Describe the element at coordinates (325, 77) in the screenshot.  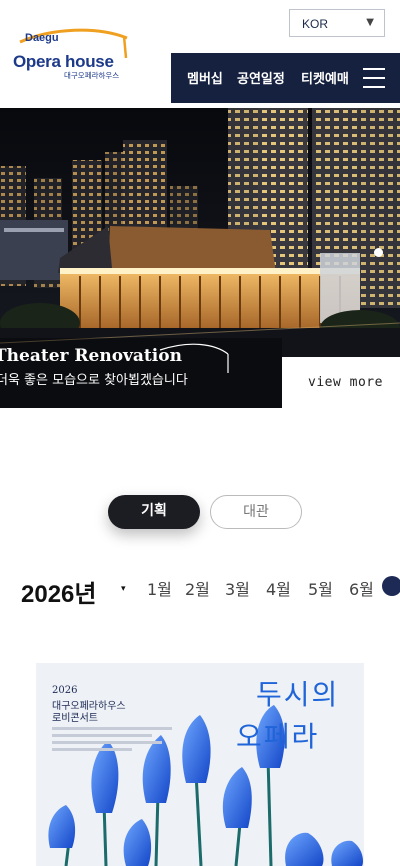
I see `nav-item-tickets: 티켓예매` at that location.